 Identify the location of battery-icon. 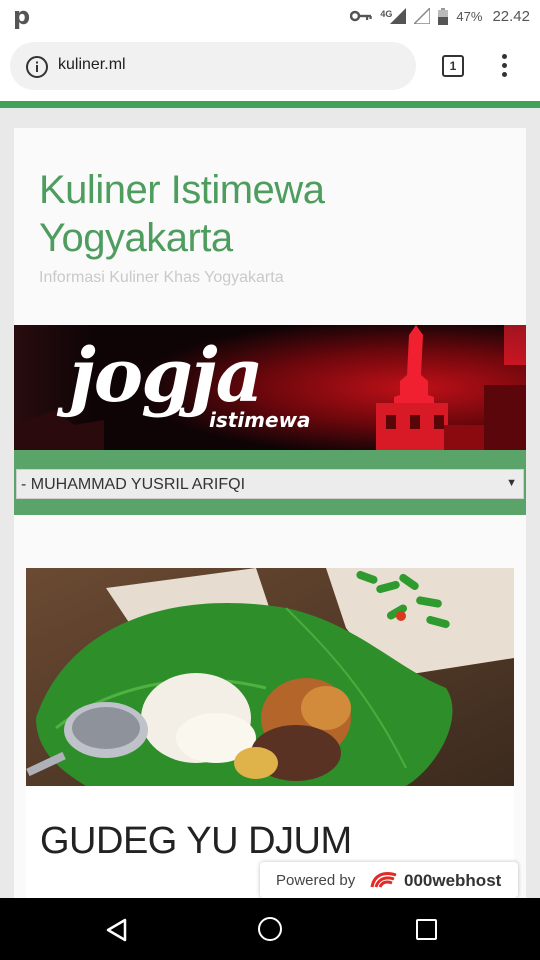
(443, 16).